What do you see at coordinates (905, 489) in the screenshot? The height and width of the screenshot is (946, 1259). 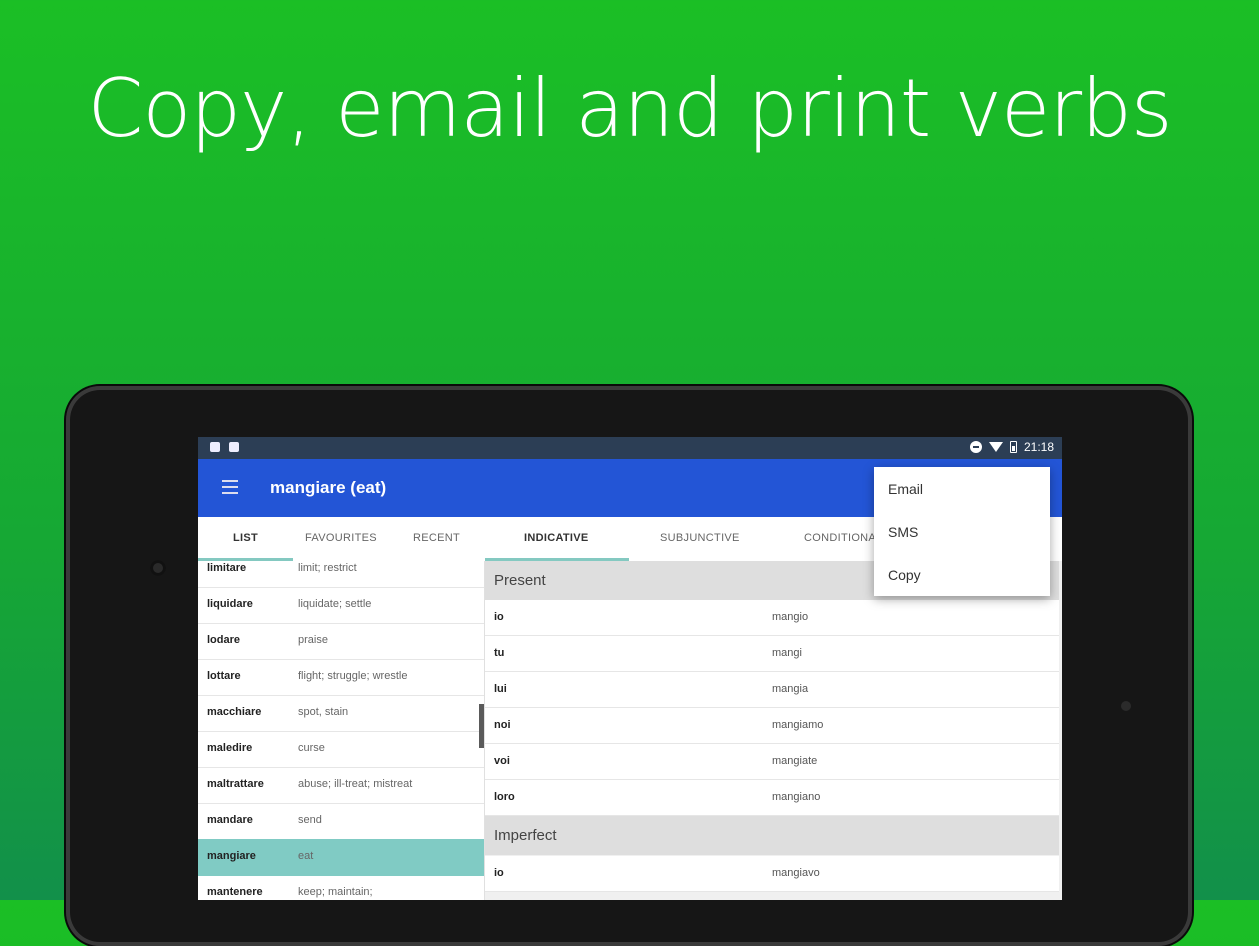 I see `share-email-item: Email` at bounding box center [905, 489].